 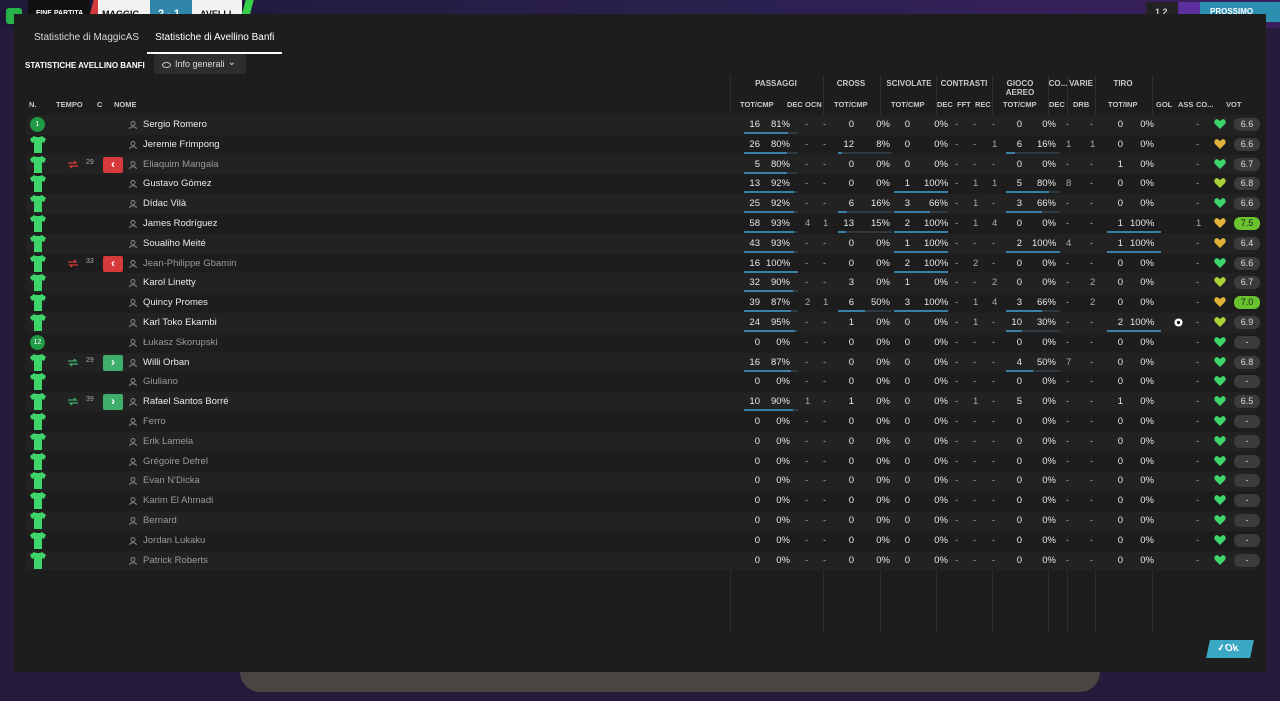 I want to click on table-row: Patrick Roberts 0 0% - -0 0% 0 0% - - -0 0% - -0 0% - -, so click(x=643, y=560).